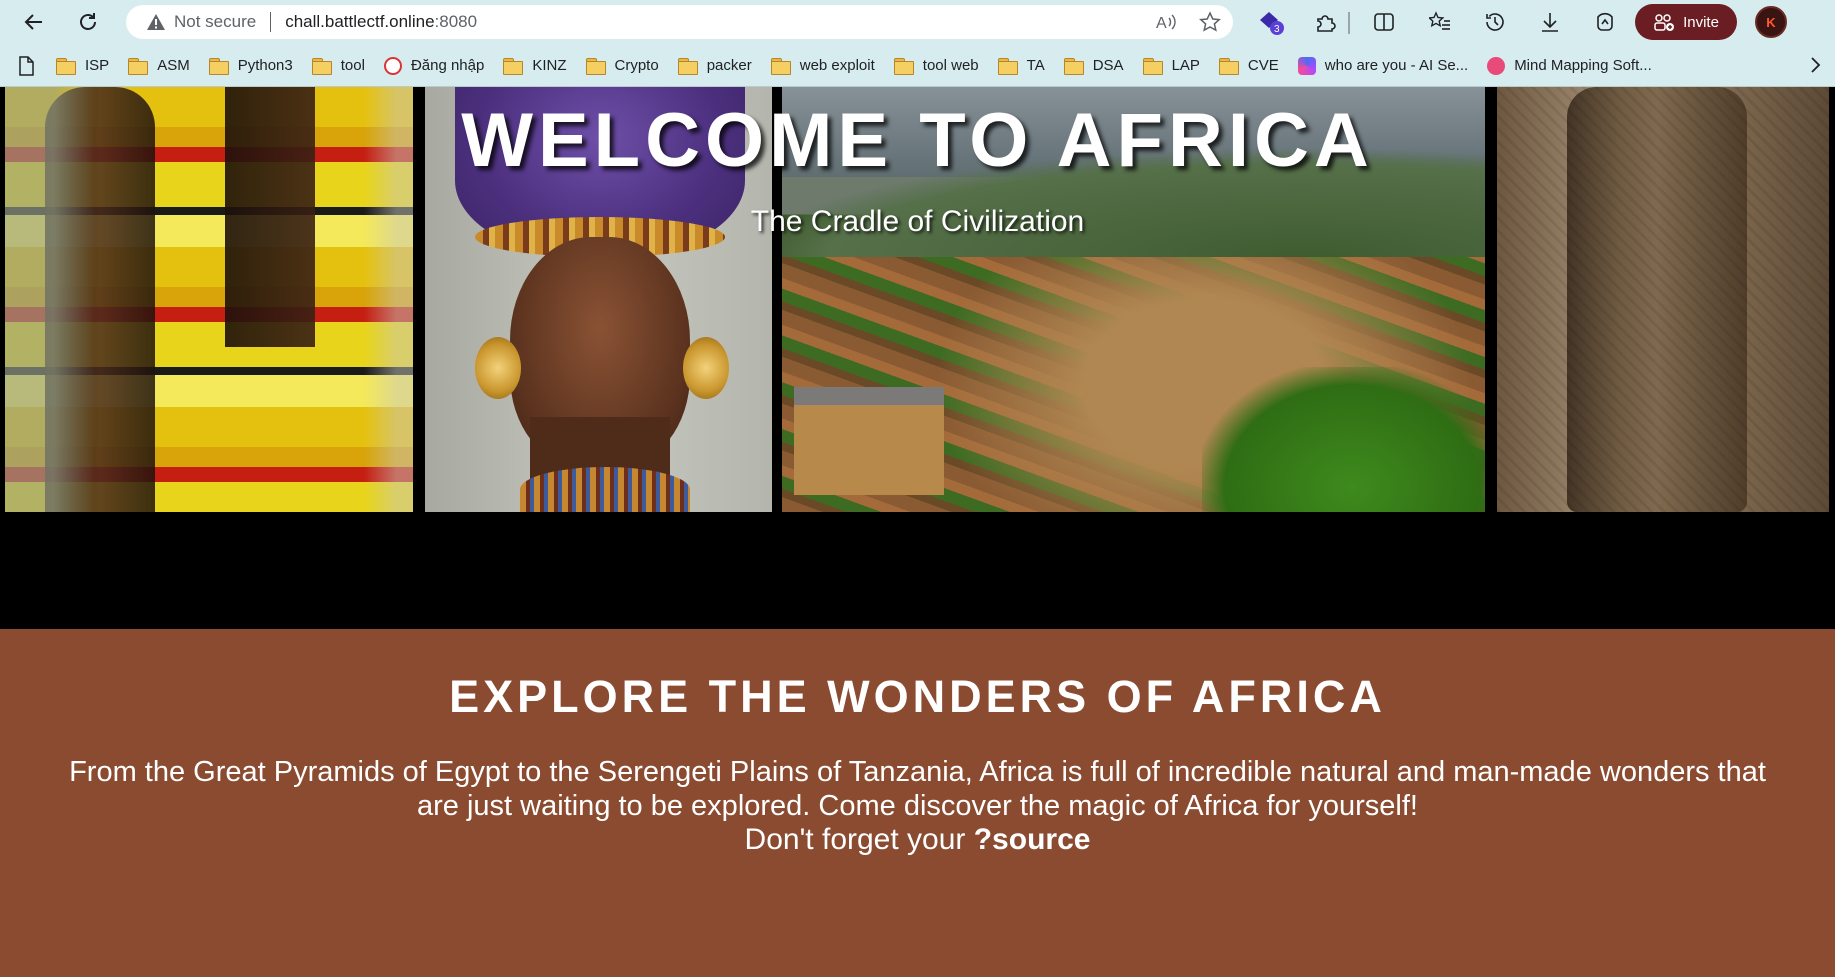 The width and height of the screenshot is (1835, 977). I want to click on bookmark-item: Đăng nhập, so click(434, 65).